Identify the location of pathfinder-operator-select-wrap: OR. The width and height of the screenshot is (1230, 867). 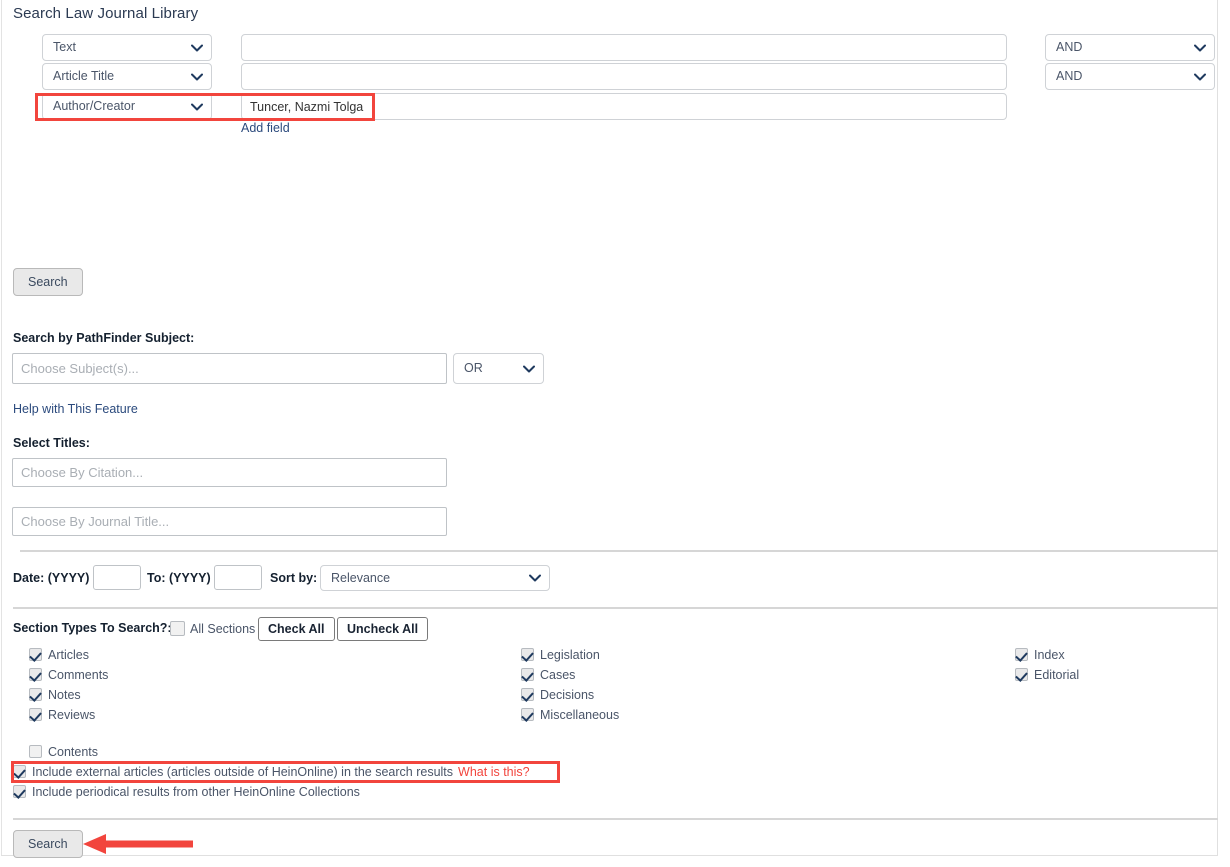
(498, 368).